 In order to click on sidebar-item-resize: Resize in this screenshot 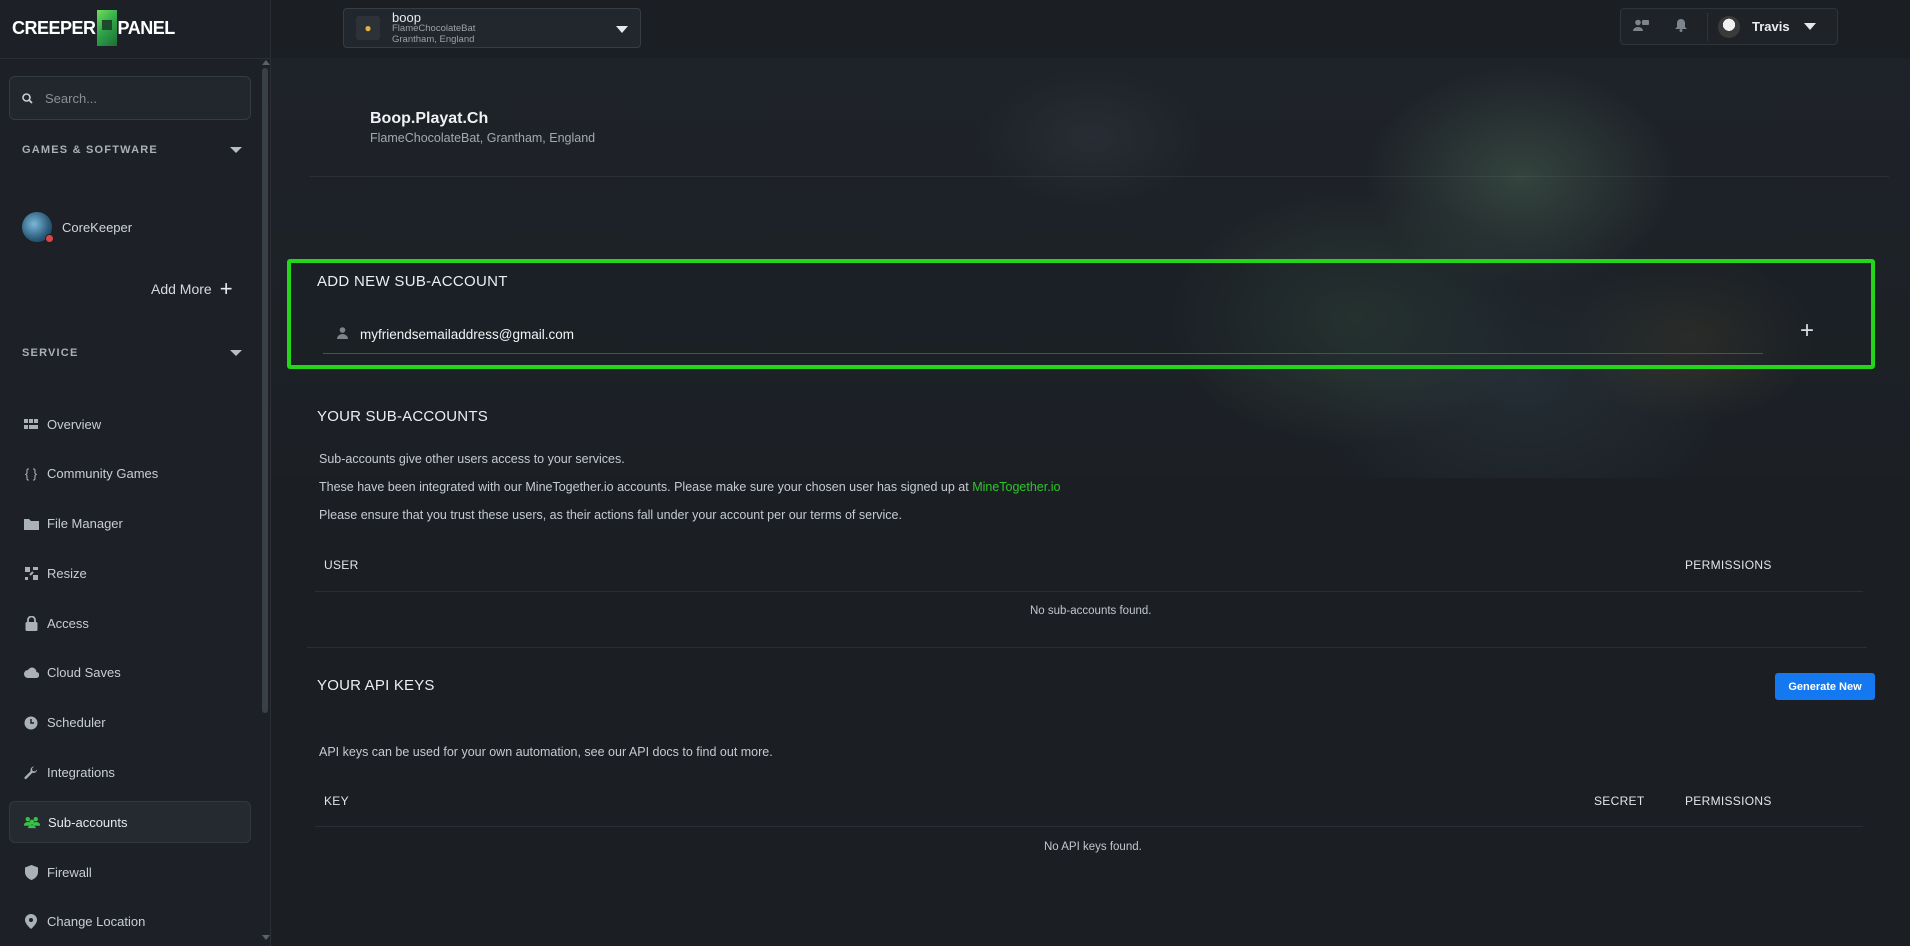, I will do `click(130, 573)`.